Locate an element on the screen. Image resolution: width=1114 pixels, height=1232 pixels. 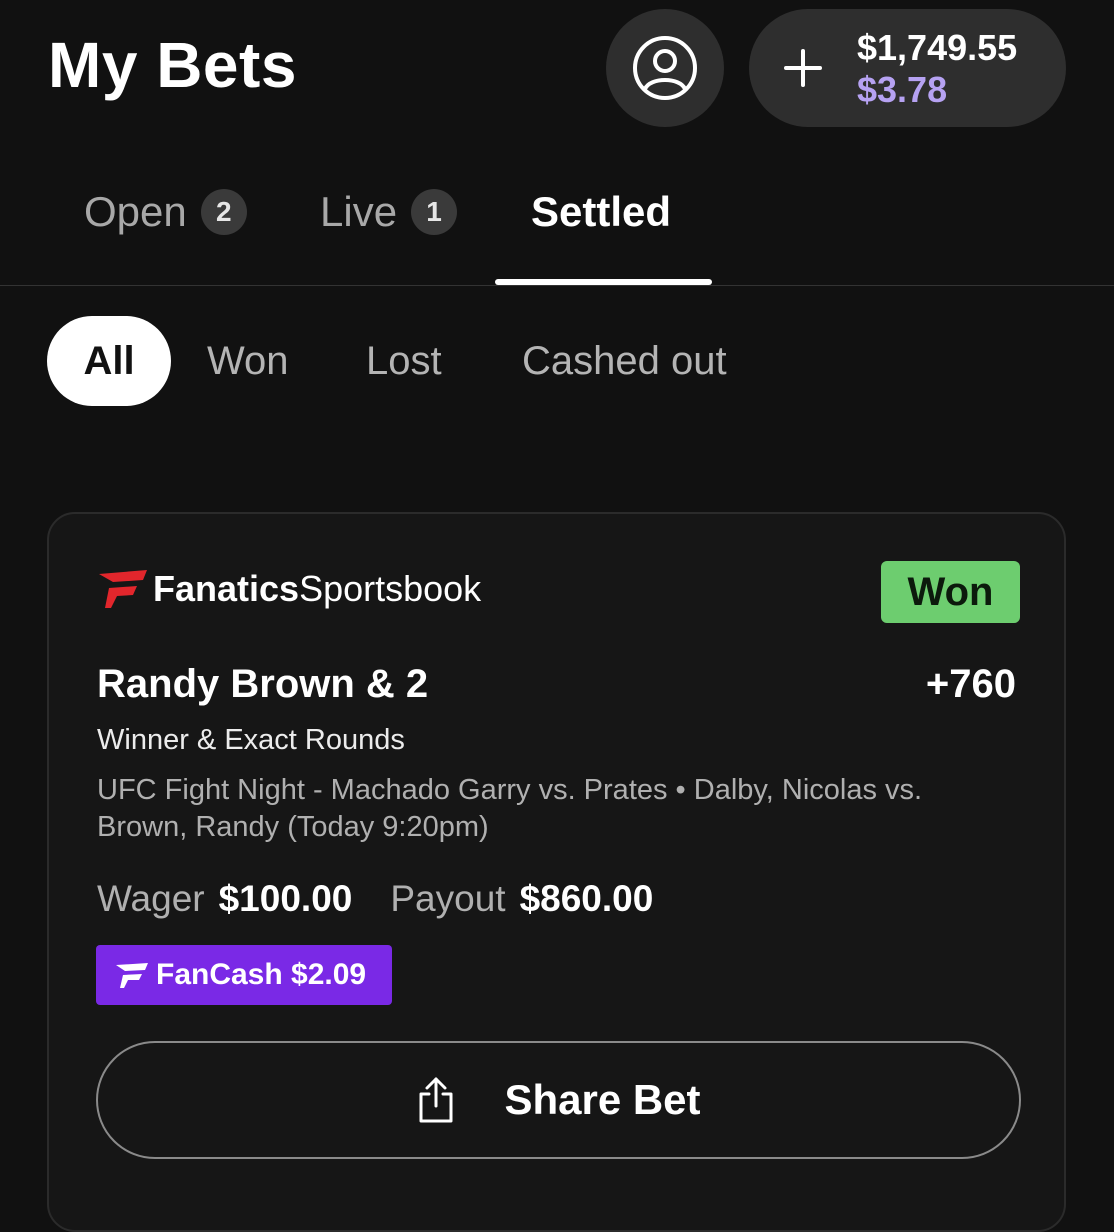
user-circle-icon is located at coordinates (665, 68).